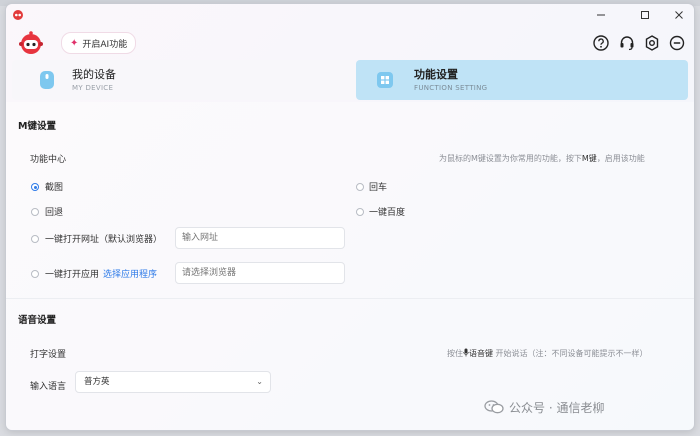  I want to click on voice-hint-key: 语音键, so click(481, 353).